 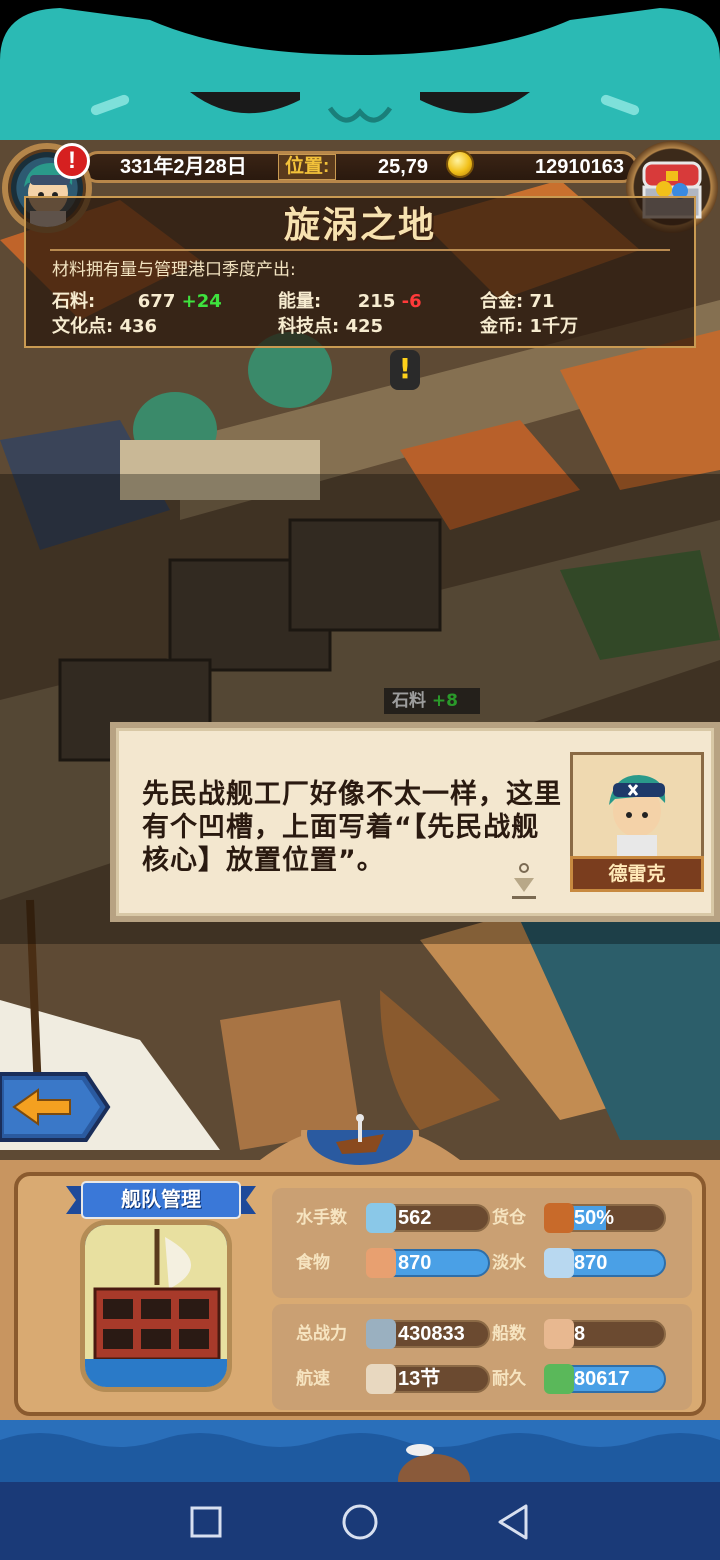 What do you see at coordinates (594, 1218) in the screenshot?
I see `stat-value-cargo: 50%` at bounding box center [594, 1218].